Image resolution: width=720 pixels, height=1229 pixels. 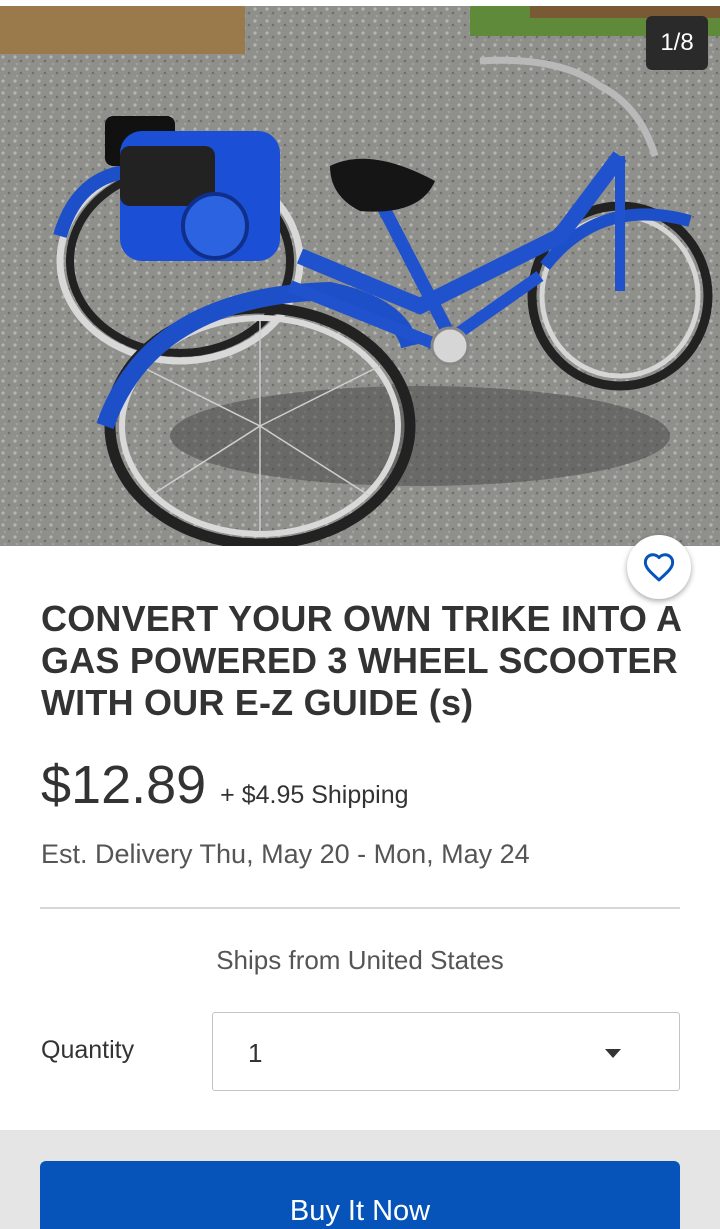 What do you see at coordinates (613, 1053) in the screenshot?
I see `caret-down-icon` at bounding box center [613, 1053].